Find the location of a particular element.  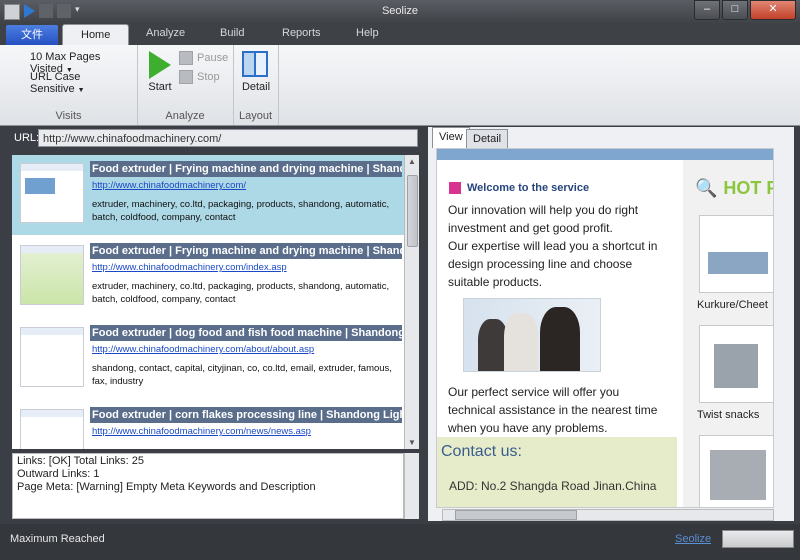

layout-group: Detail Layout is located at coordinates (256, 85).